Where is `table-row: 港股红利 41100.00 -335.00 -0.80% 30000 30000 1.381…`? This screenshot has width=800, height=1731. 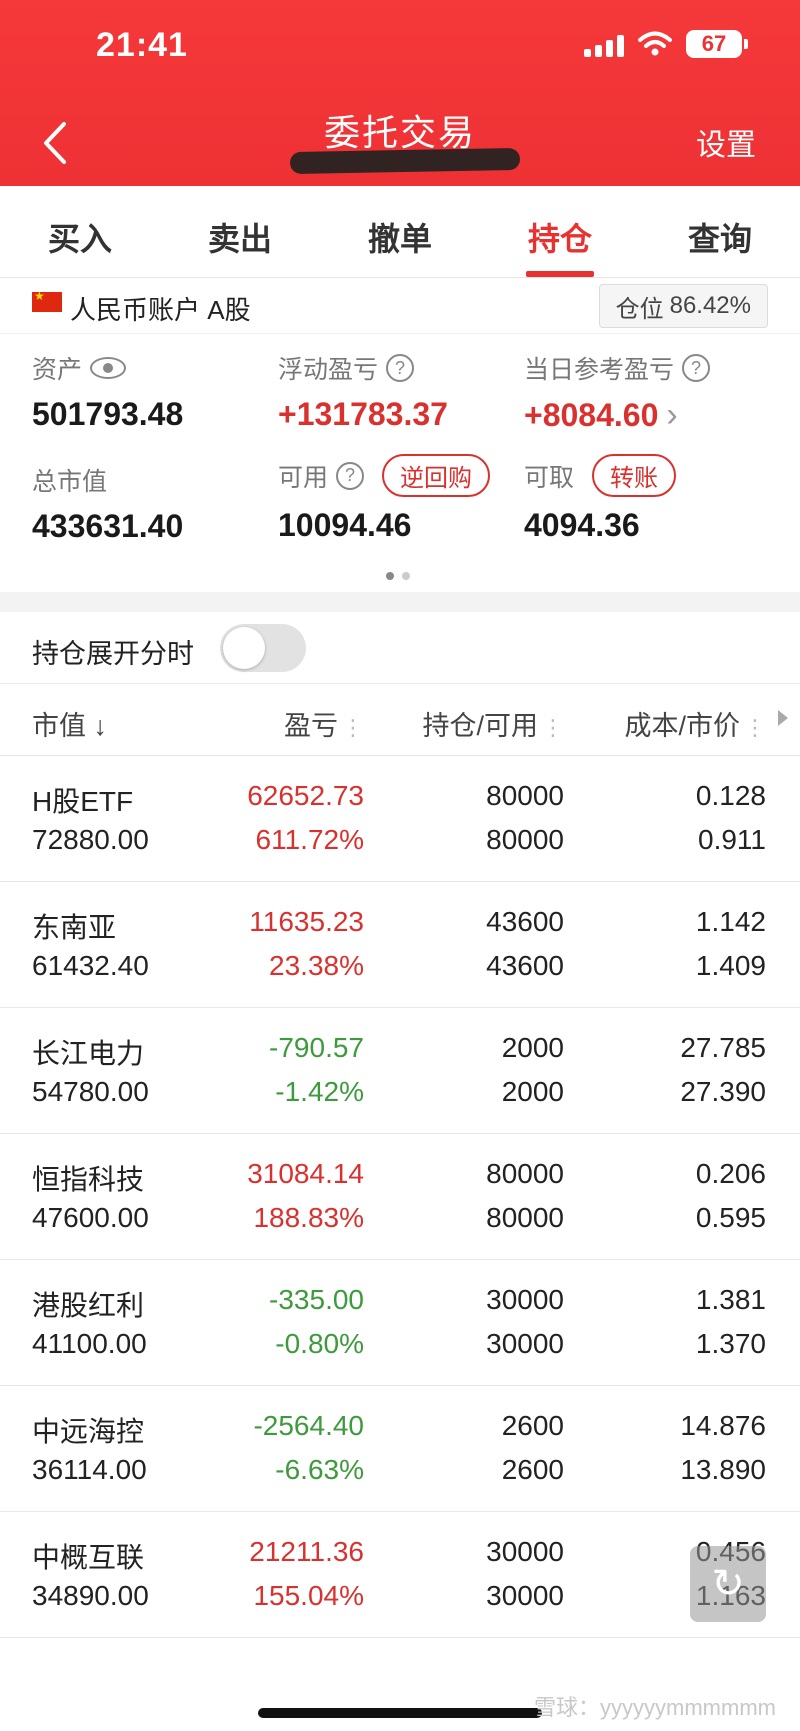
table-row: 港股红利 41100.00 -335.00 -0.80% 30000 30000 1.381… is located at coordinates (400, 1323).